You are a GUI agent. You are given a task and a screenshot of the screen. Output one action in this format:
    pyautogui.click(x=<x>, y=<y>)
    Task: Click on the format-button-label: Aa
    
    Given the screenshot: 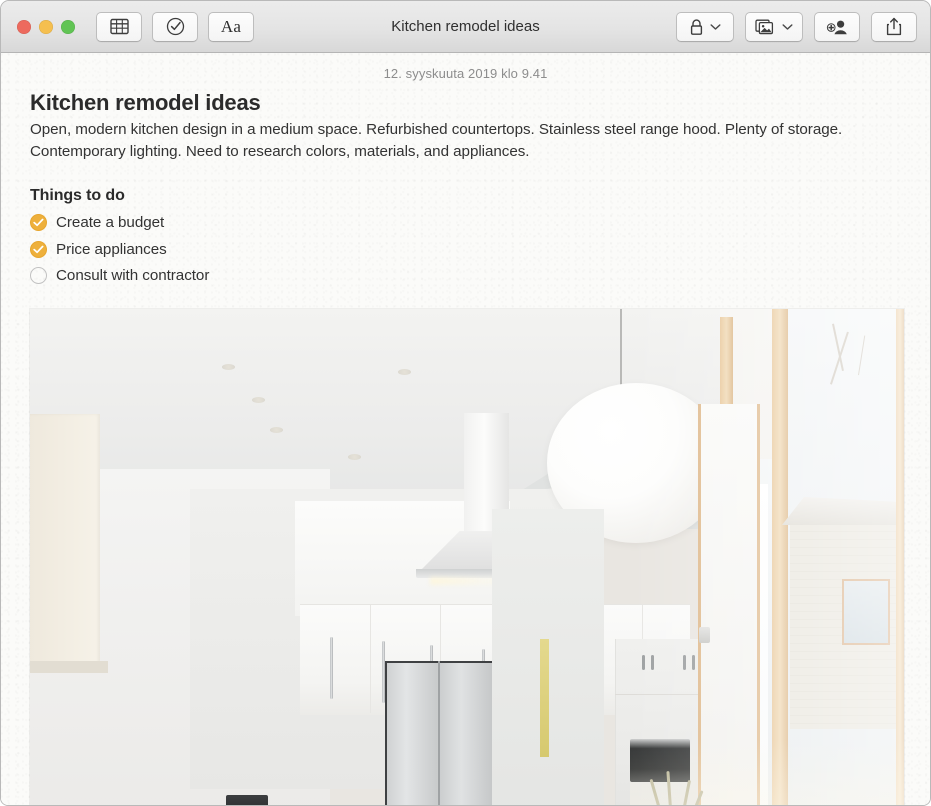 What is the action you would take?
    pyautogui.click(x=231, y=26)
    